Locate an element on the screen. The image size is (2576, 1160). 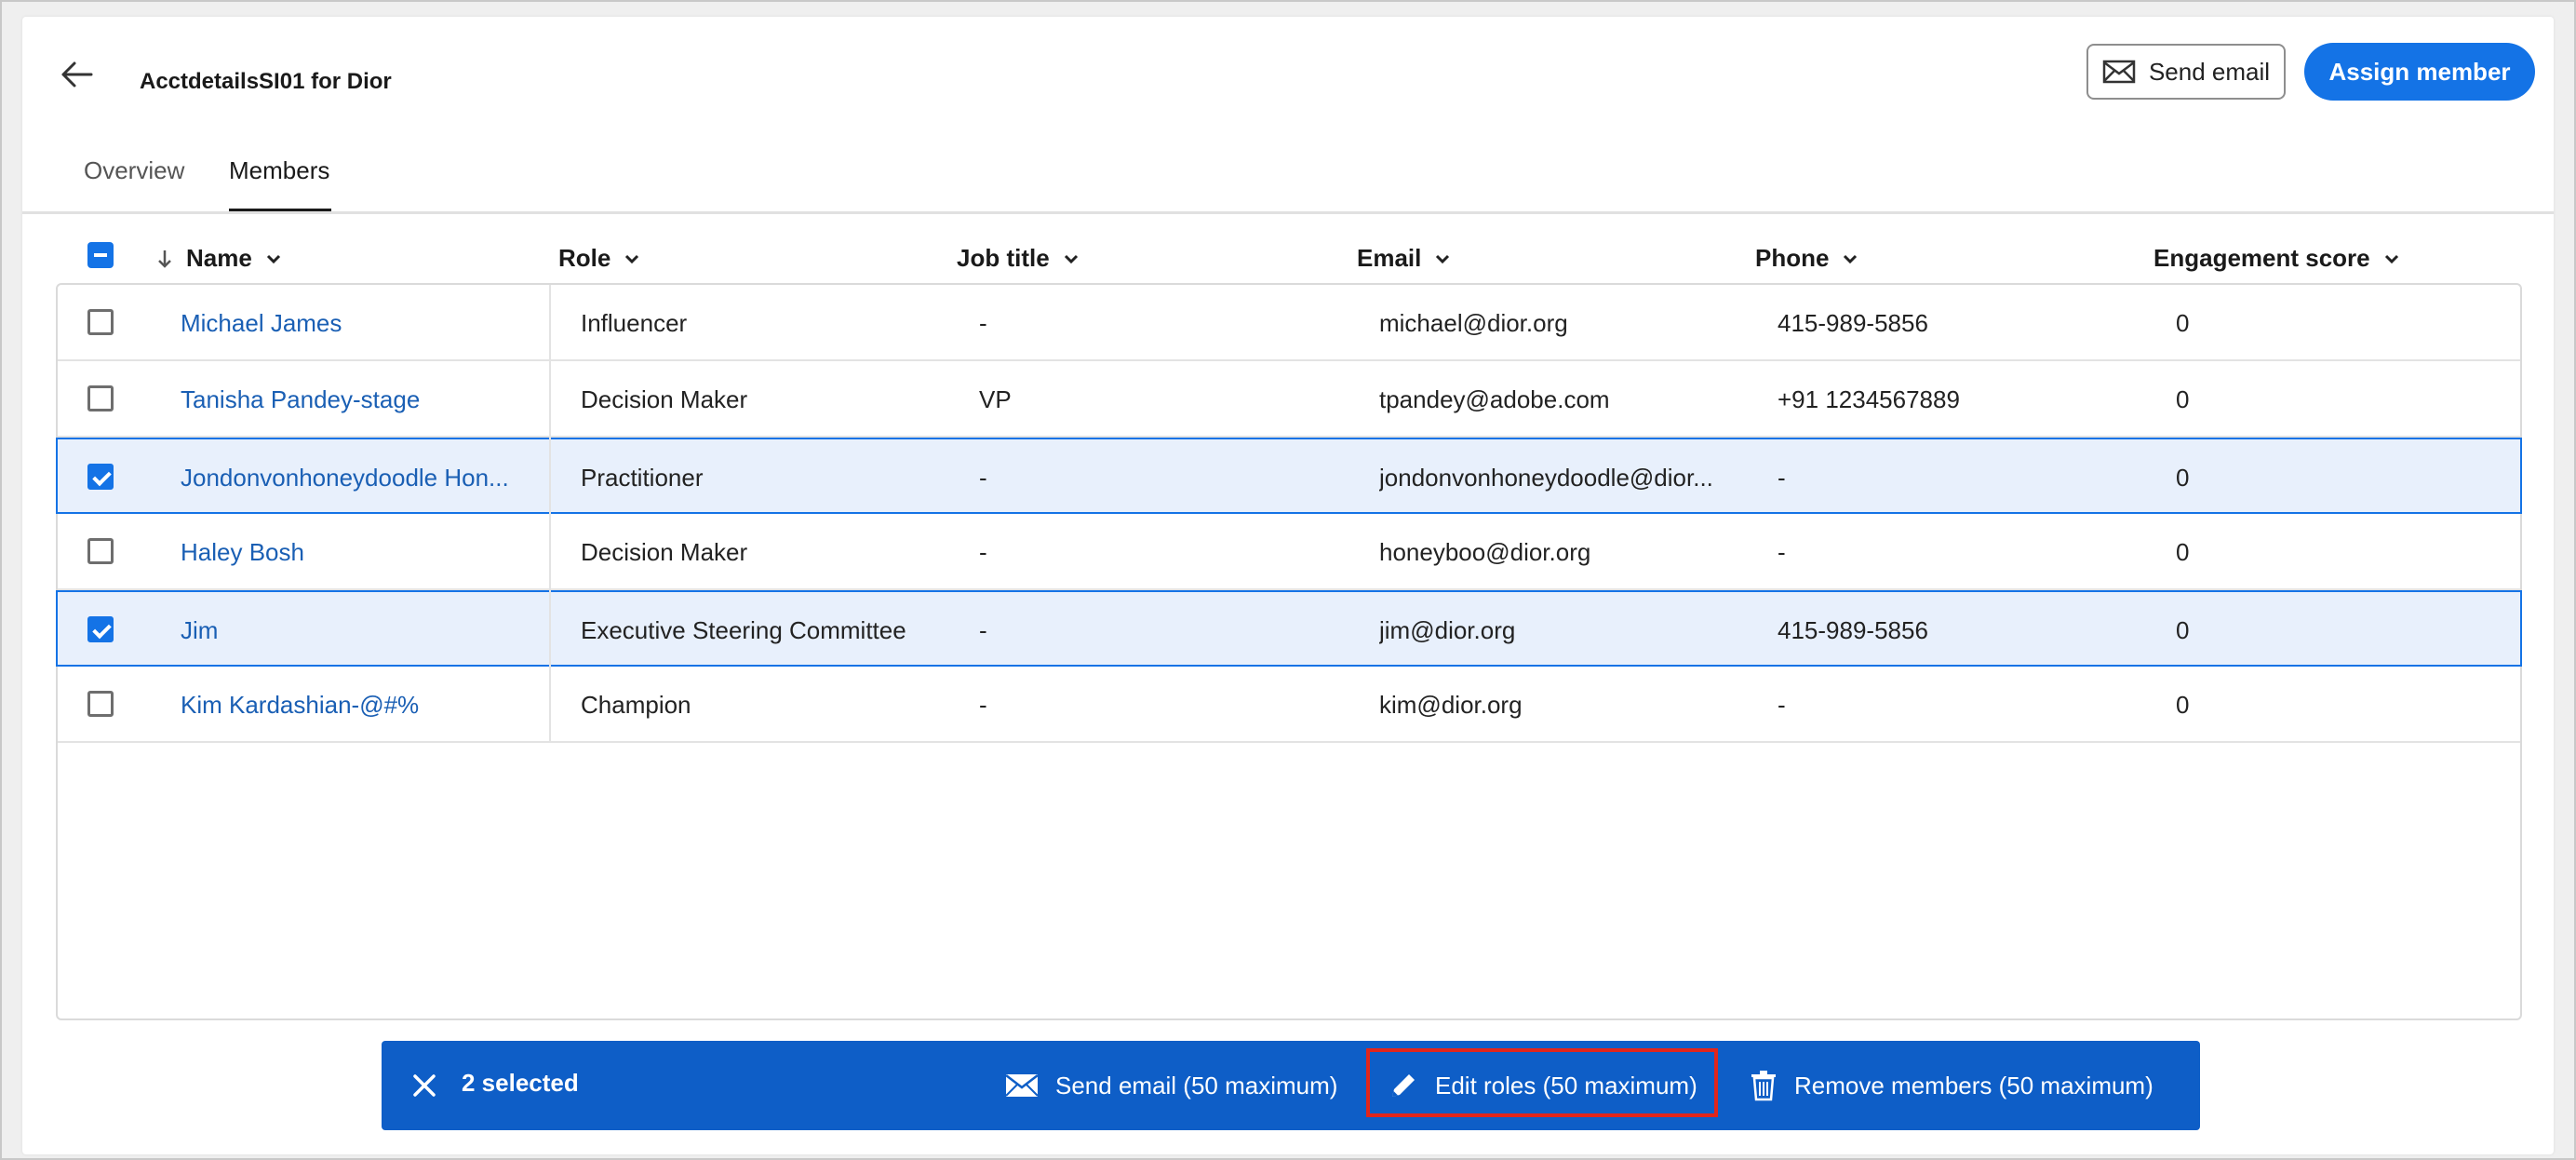
column-label-name: Name is located at coordinates (219, 258).